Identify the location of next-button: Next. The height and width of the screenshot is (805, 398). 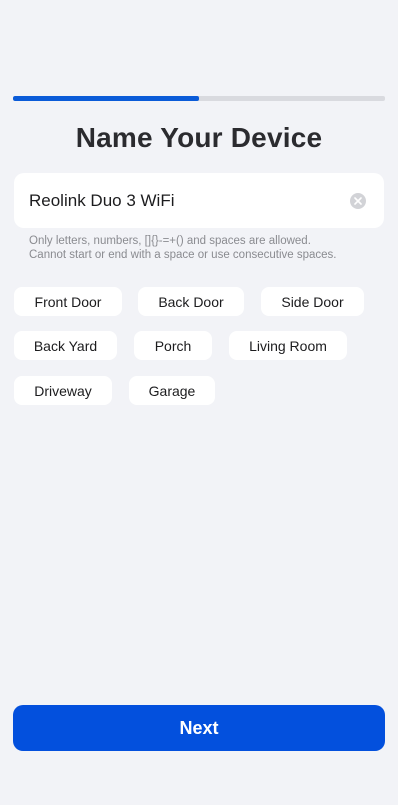
(199, 728).